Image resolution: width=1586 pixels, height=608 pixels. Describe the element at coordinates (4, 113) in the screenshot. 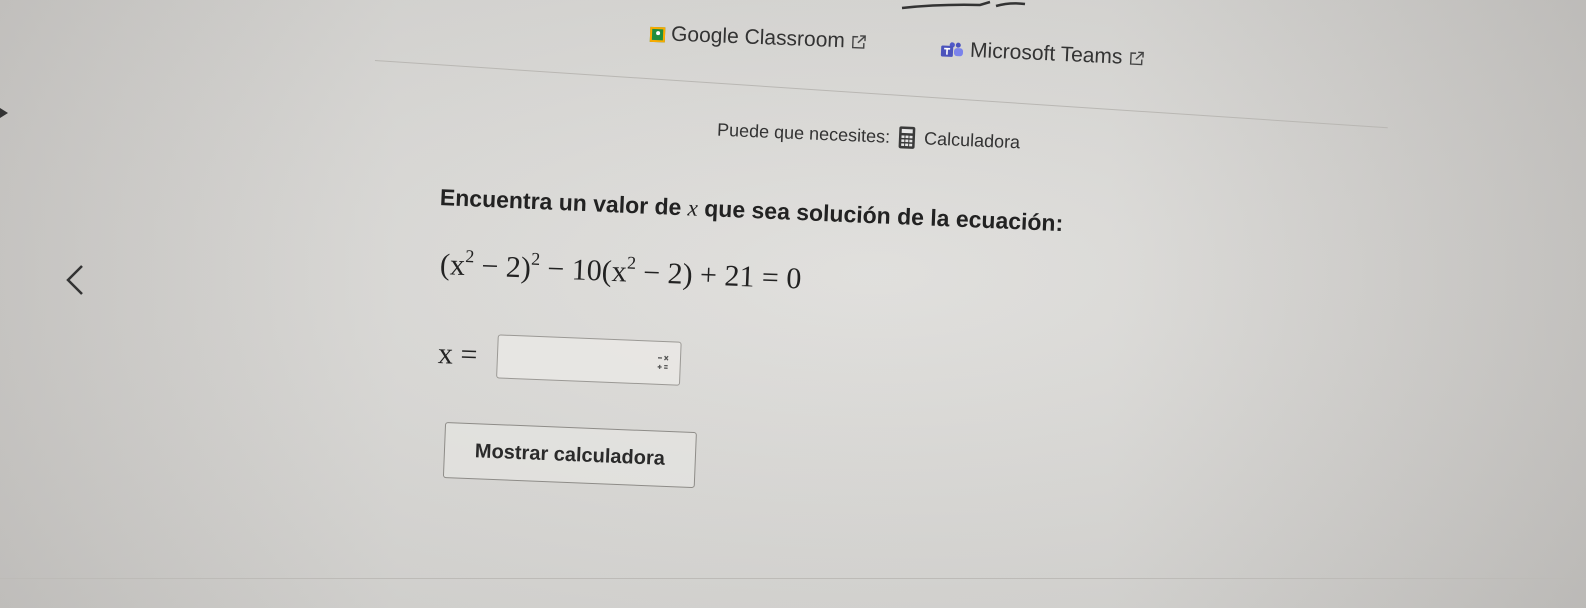

I see `left-edge-marker` at that location.